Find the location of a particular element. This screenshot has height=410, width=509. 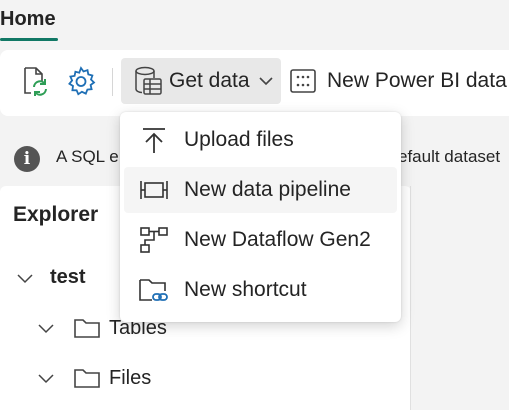

menu-item-label: New Dataflow Gen2 is located at coordinates (277, 239).